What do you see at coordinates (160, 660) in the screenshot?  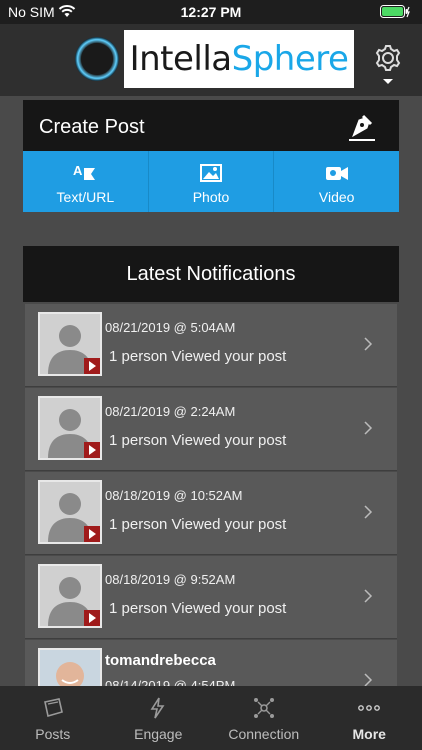 I see `notification-user: tomandrebecca` at bounding box center [160, 660].